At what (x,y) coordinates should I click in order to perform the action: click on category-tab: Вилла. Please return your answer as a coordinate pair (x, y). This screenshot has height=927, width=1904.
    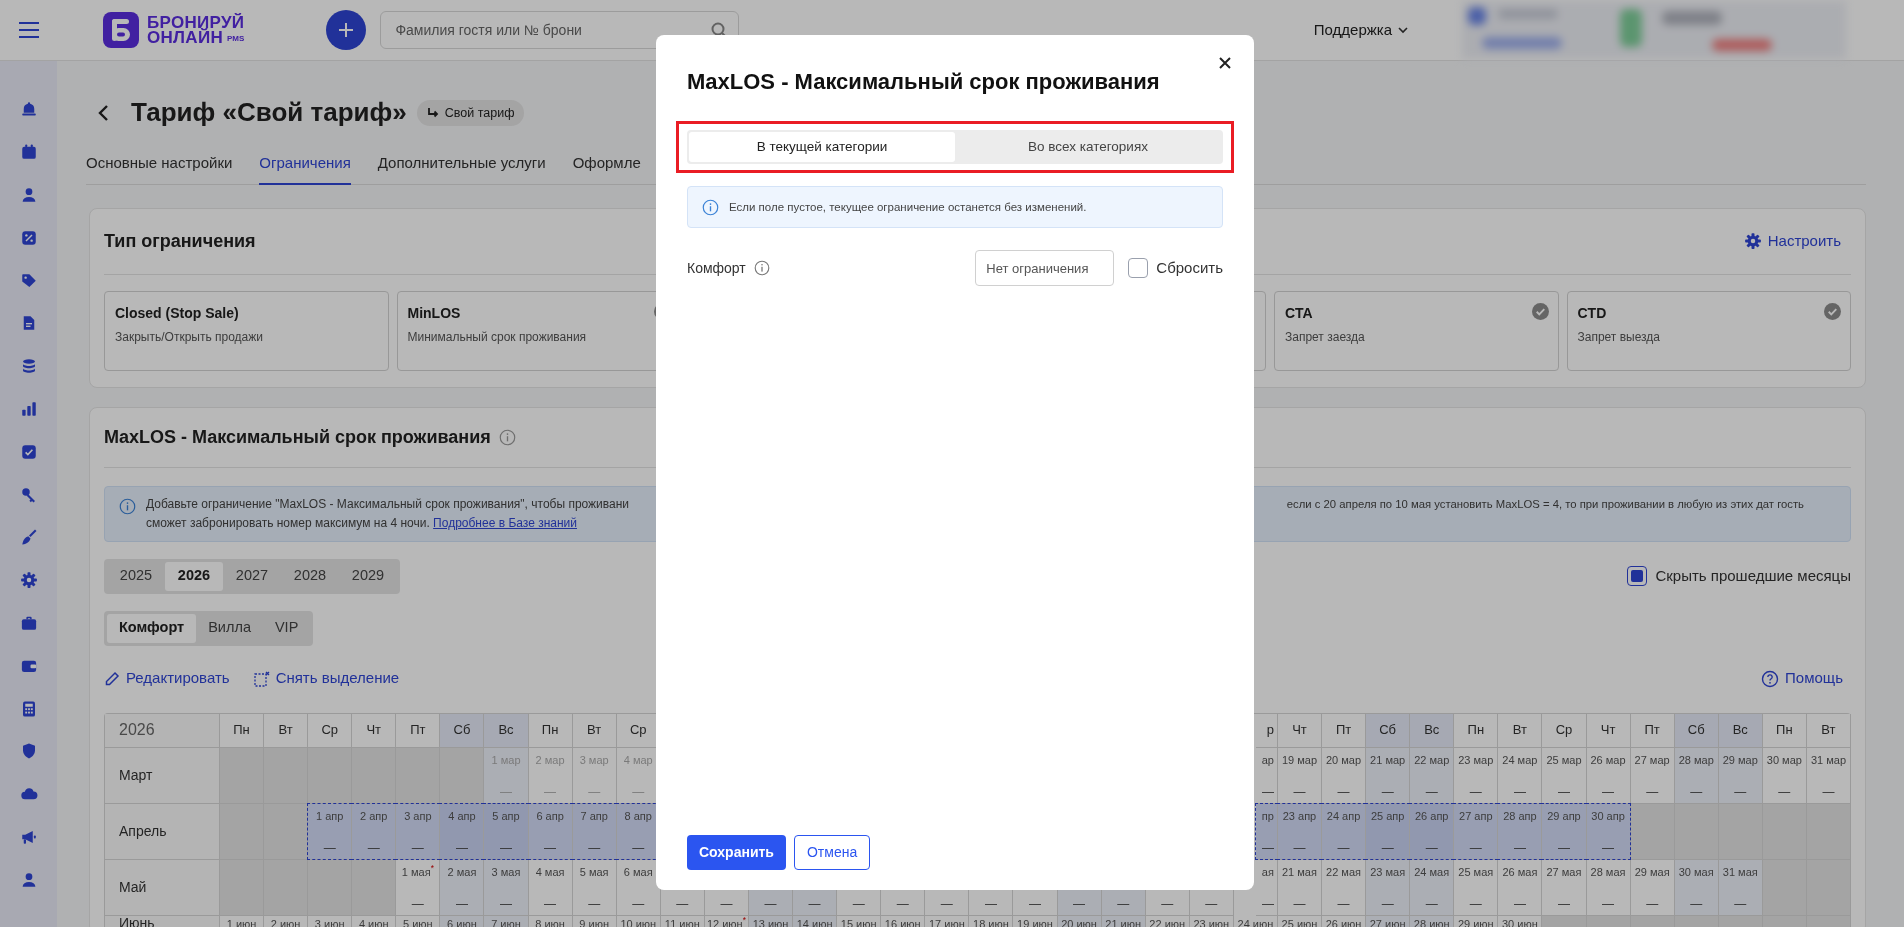
    Looking at the image, I should click on (229, 628).